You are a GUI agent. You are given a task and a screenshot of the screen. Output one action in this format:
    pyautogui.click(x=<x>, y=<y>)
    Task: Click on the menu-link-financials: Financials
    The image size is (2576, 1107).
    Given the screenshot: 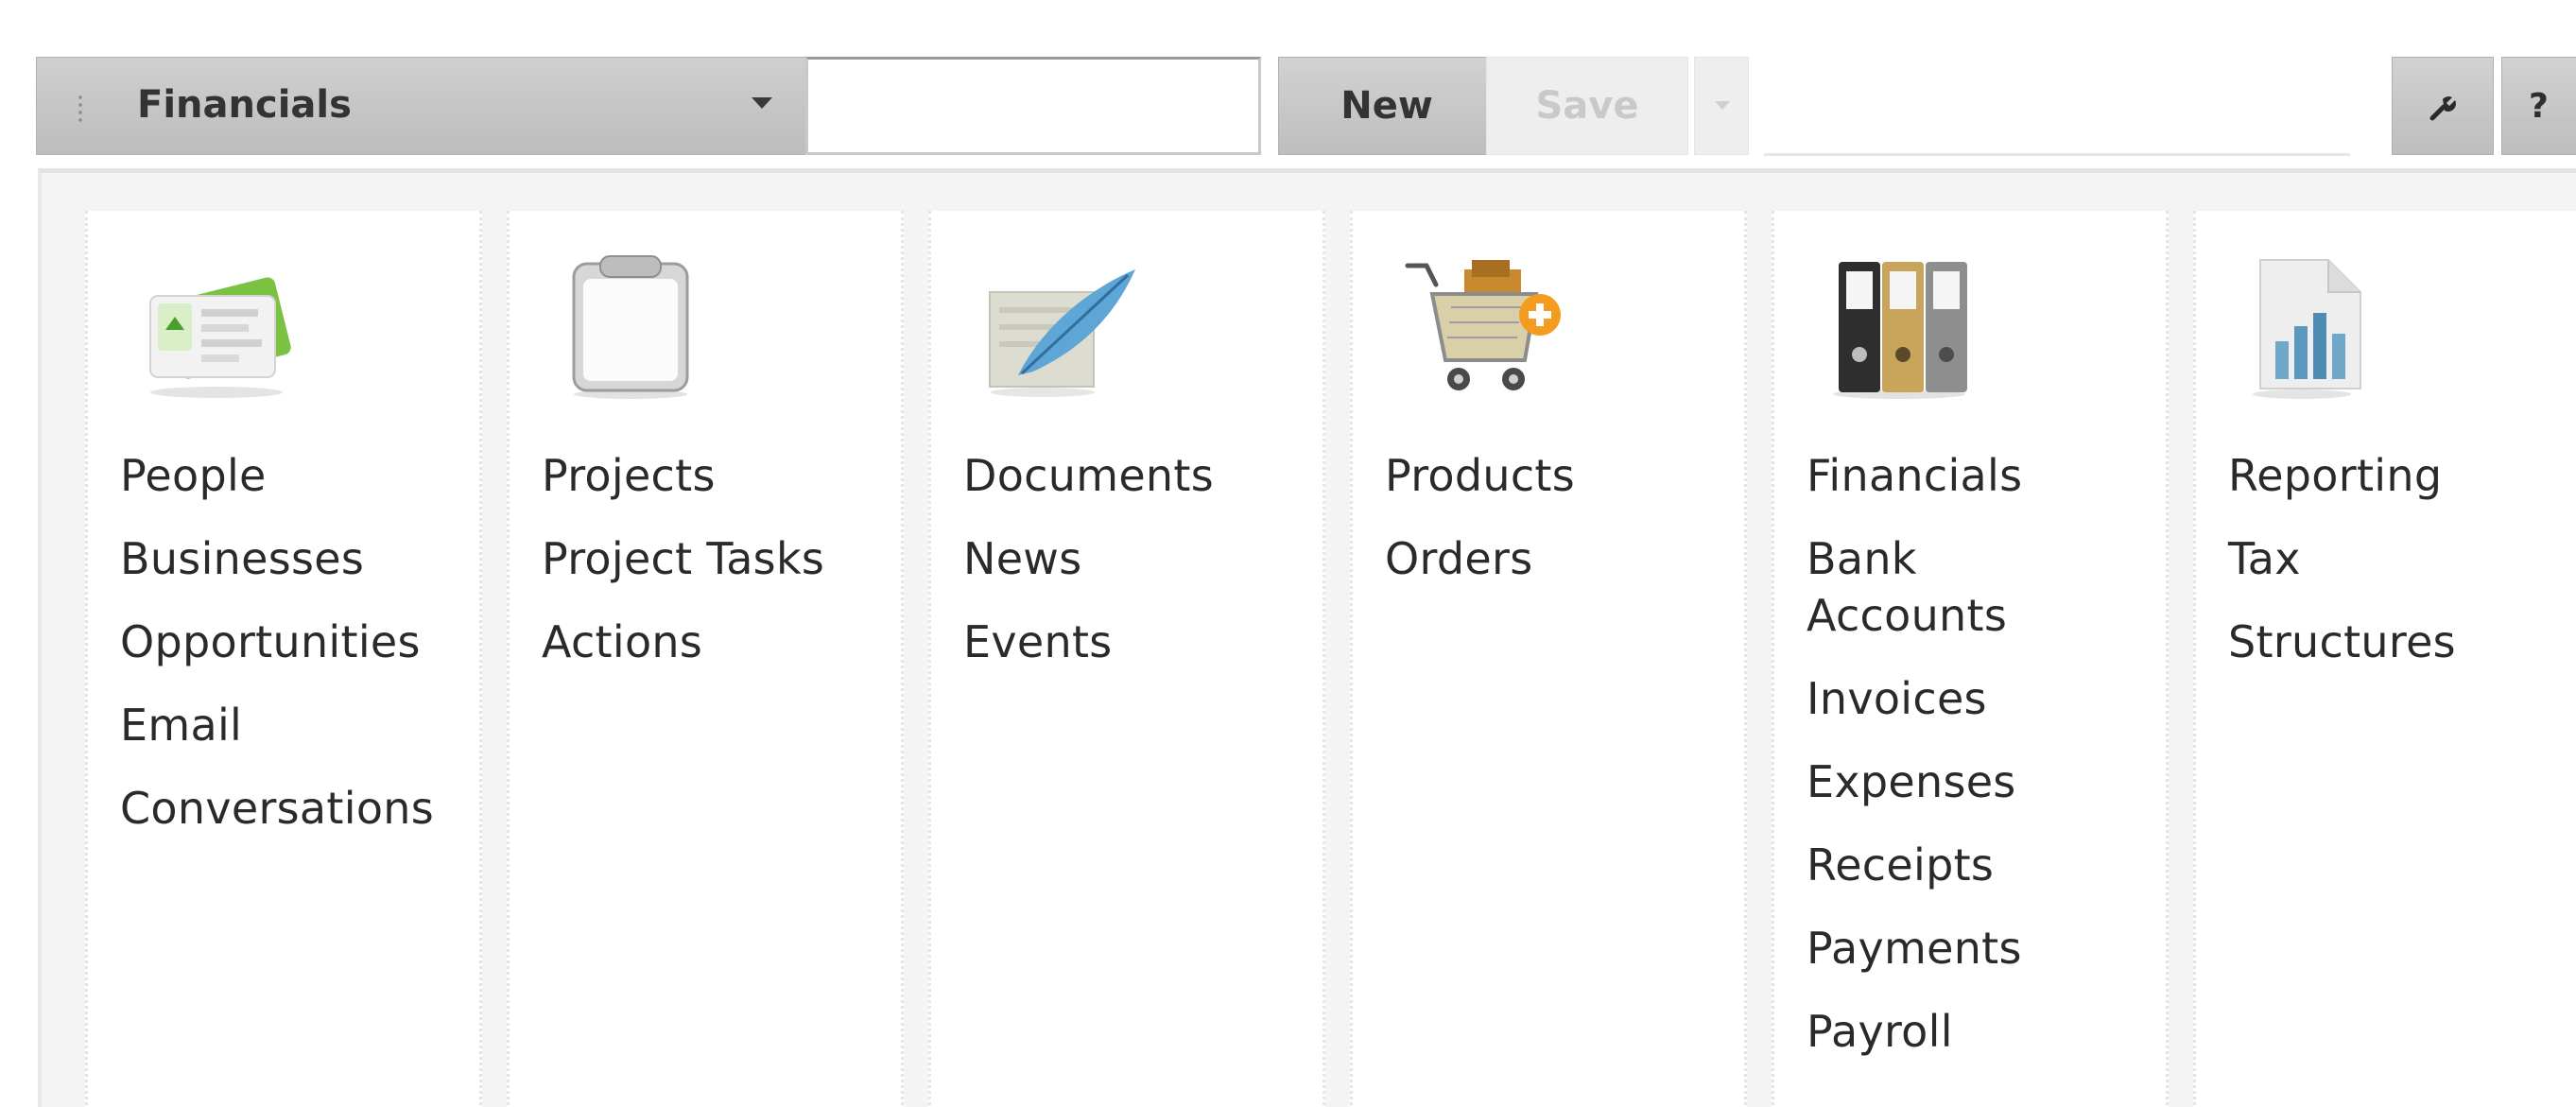 What is the action you would take?
    pyautogui.click(x=1986, y=475)
    